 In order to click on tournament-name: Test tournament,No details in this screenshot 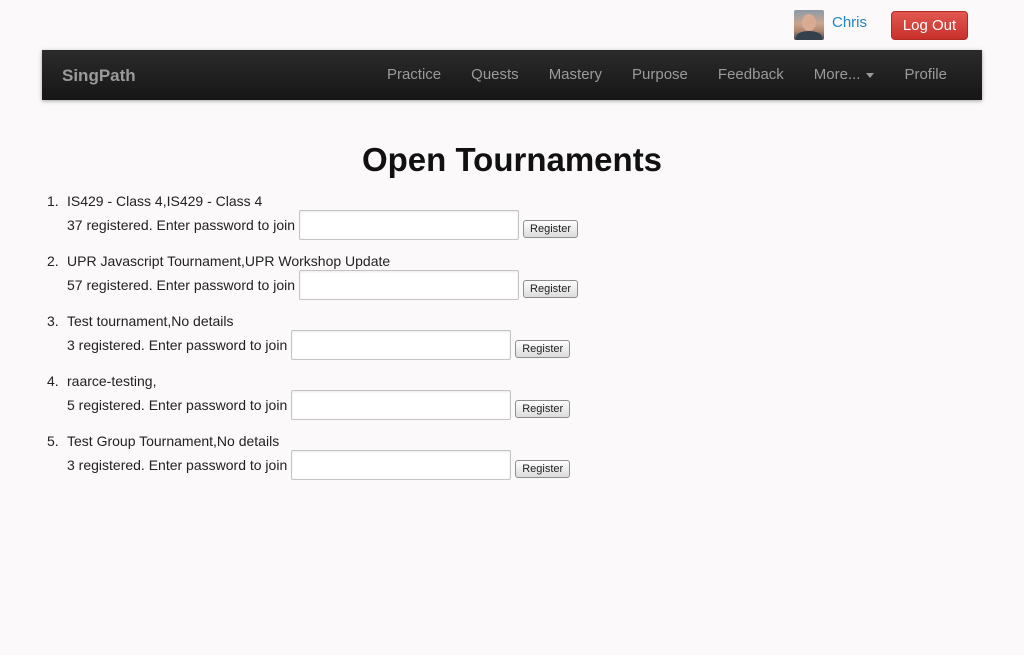, I will do `click(150, 321)`.